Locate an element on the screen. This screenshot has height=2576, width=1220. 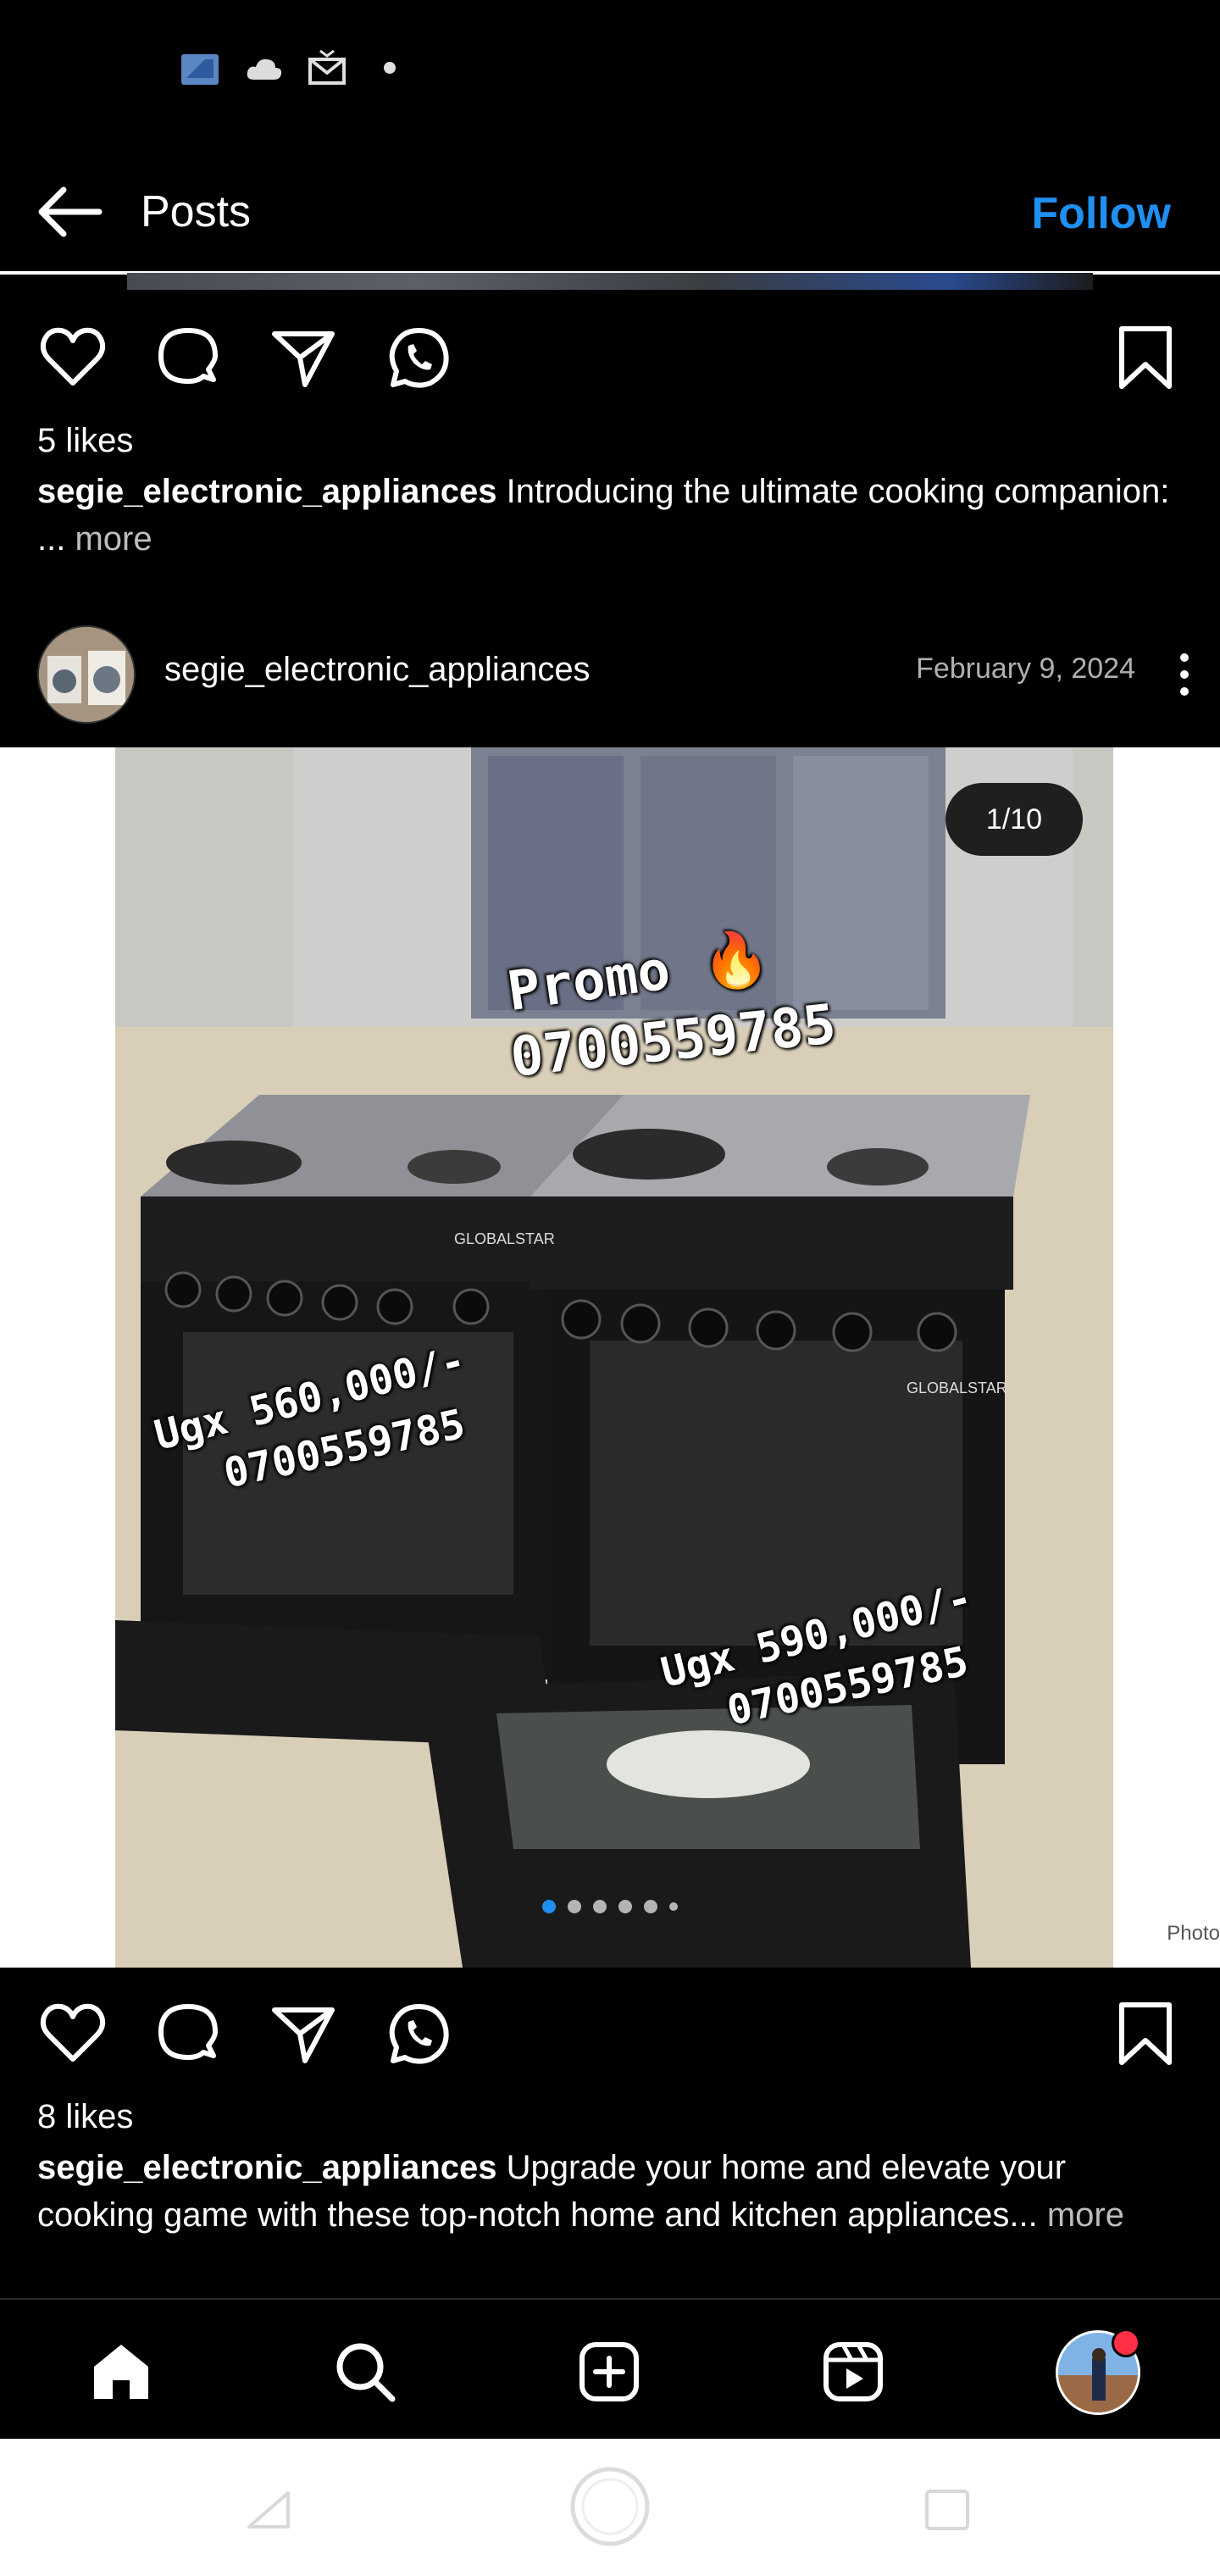
search-icon is located at coordinates (366, 2372).